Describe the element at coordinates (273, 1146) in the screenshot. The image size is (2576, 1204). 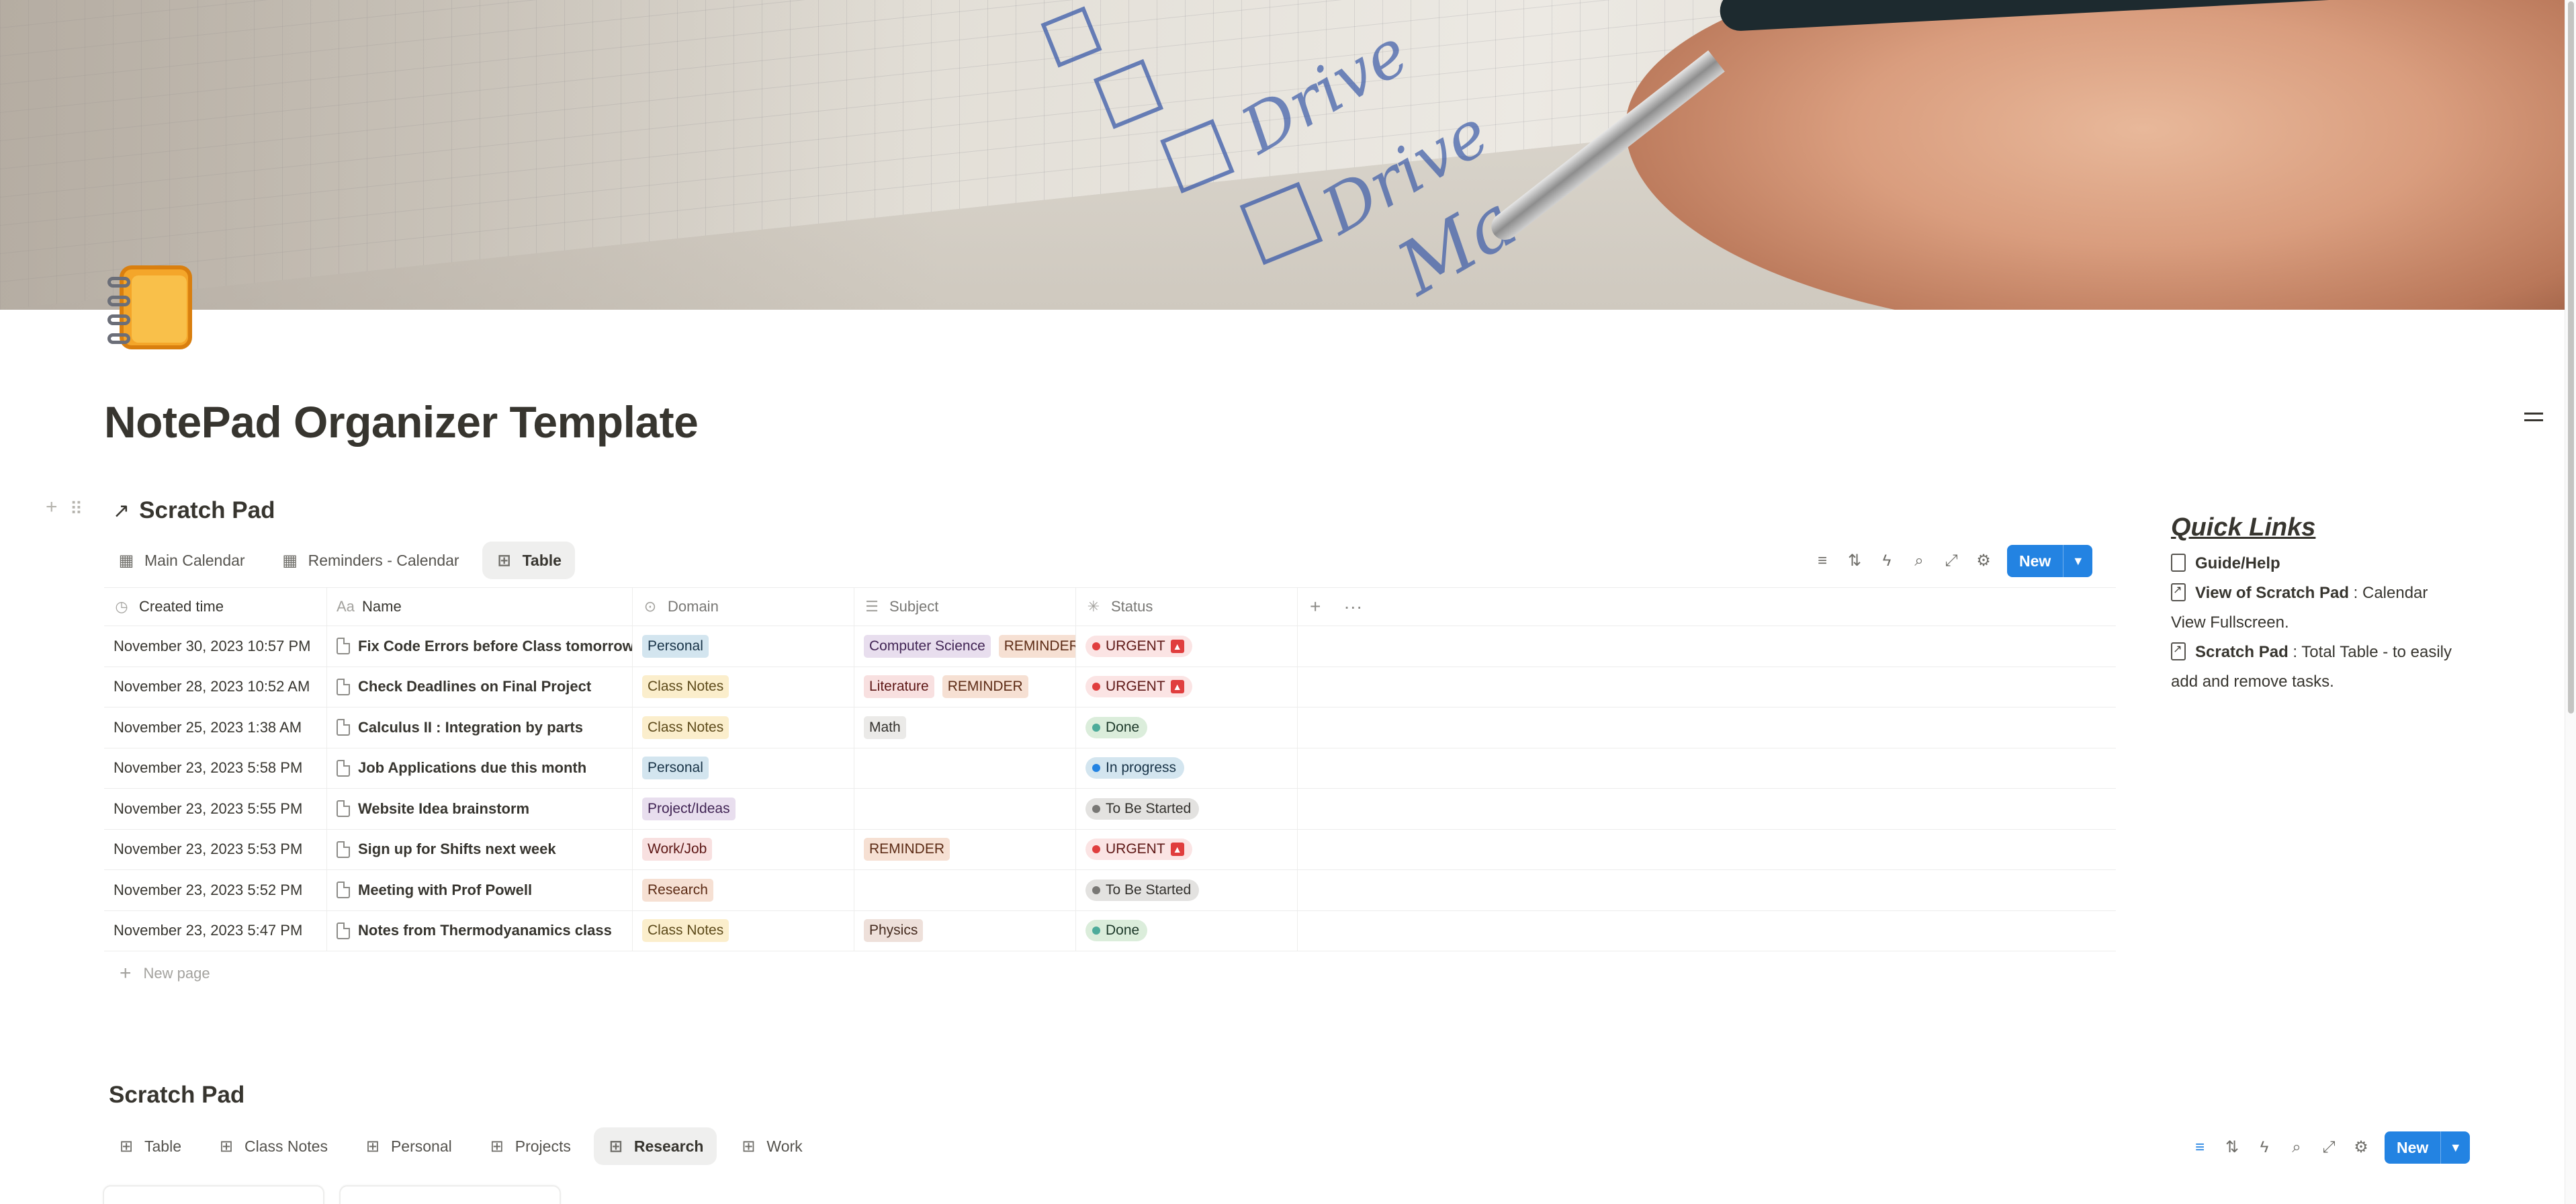
I see `tab-class-notes: ⊞ Class Notes` at that location.